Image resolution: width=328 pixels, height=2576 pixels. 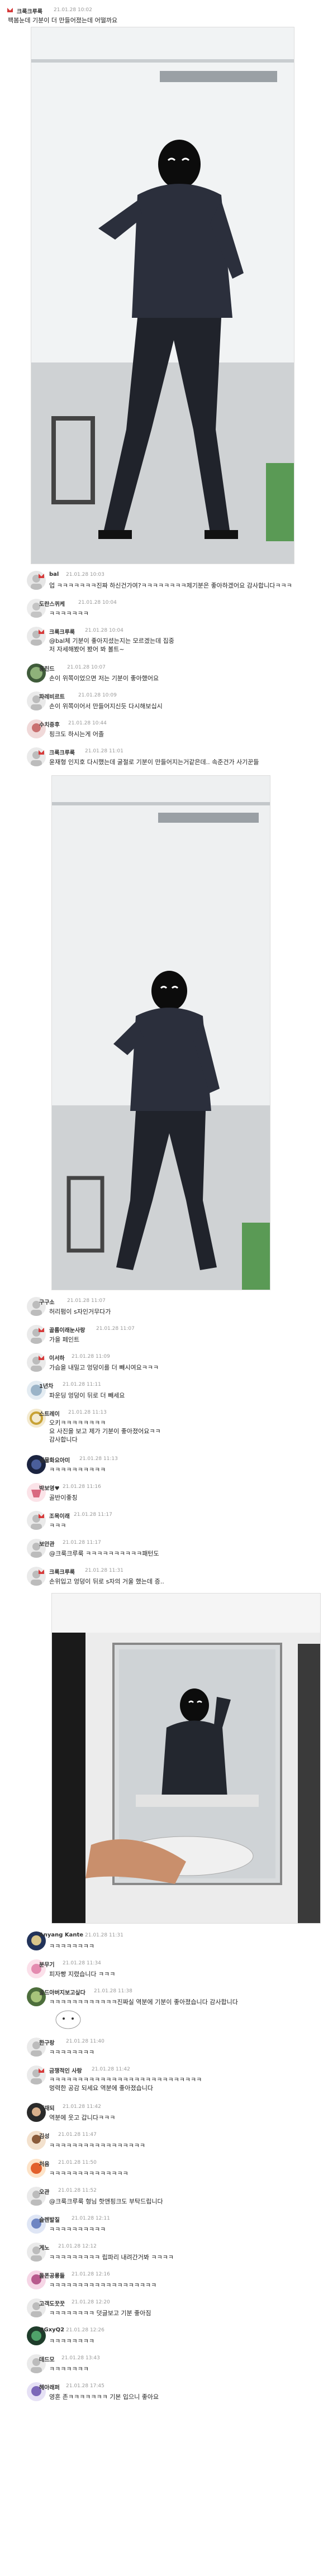 I want to click on comment-author: 1년차, so click(x=46, y=1386).